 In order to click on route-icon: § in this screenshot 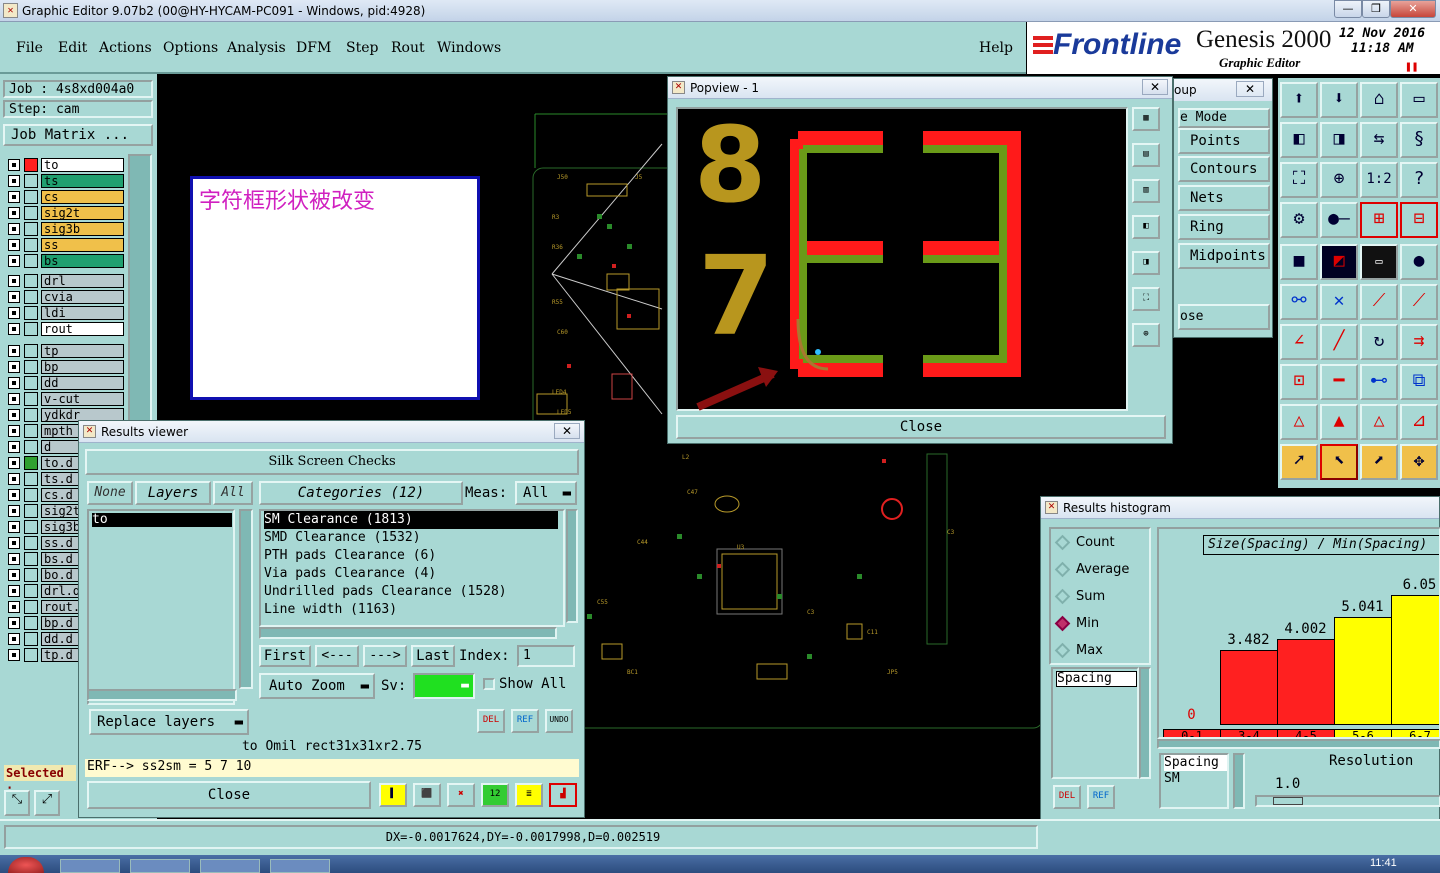, I will do `click(1419, 140)`.